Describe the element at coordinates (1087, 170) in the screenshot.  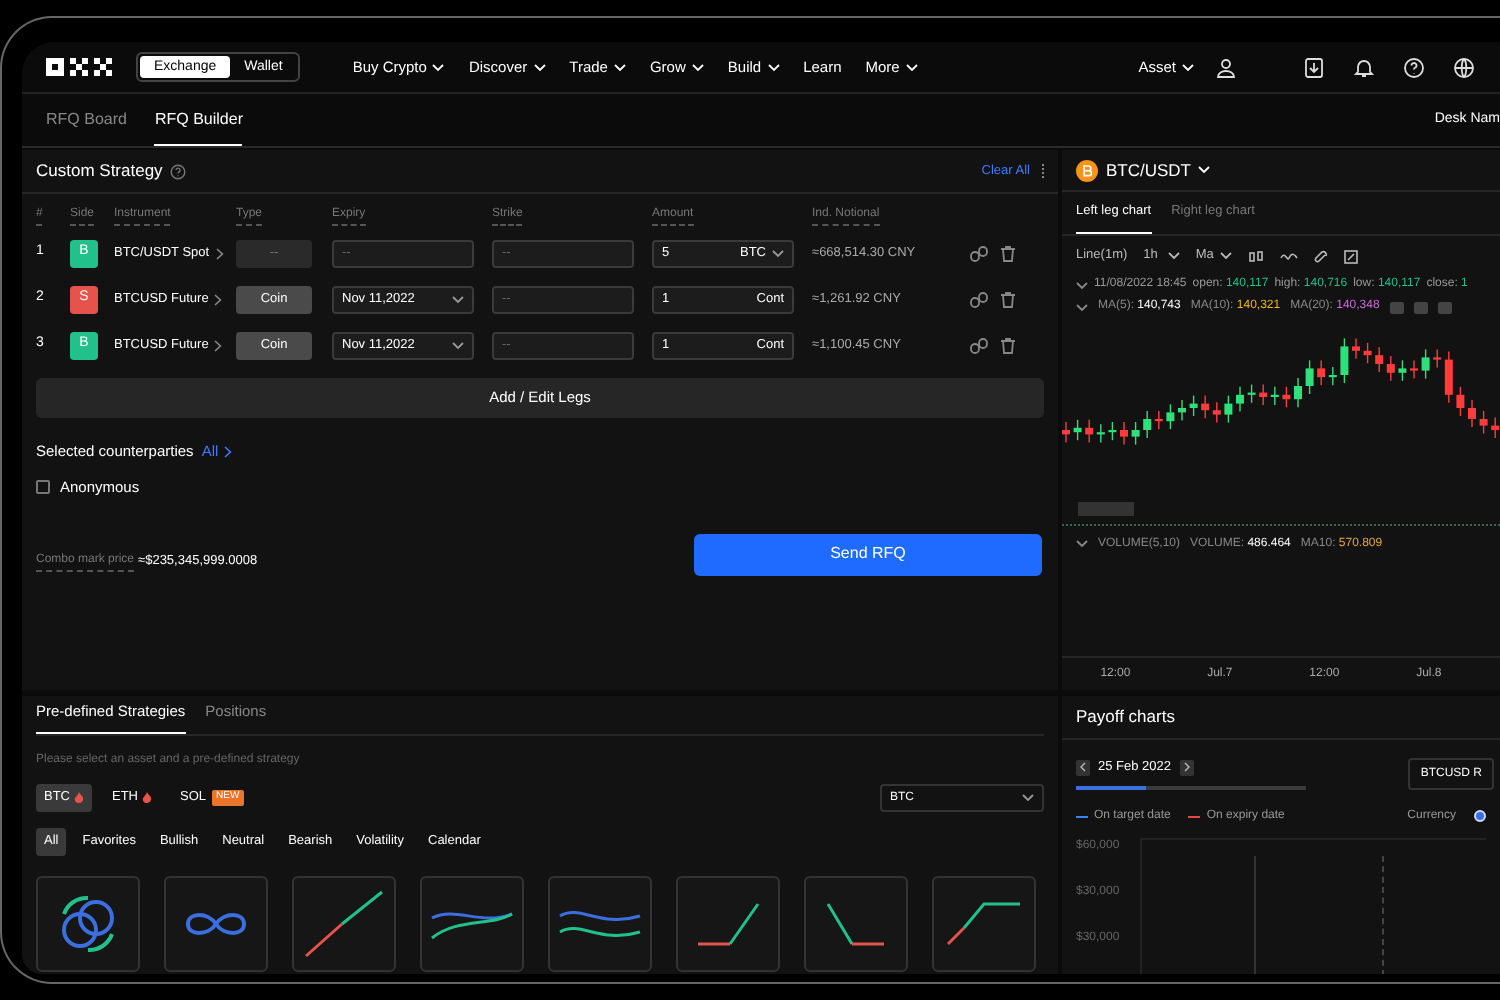
I see `coin-icon` at that location.